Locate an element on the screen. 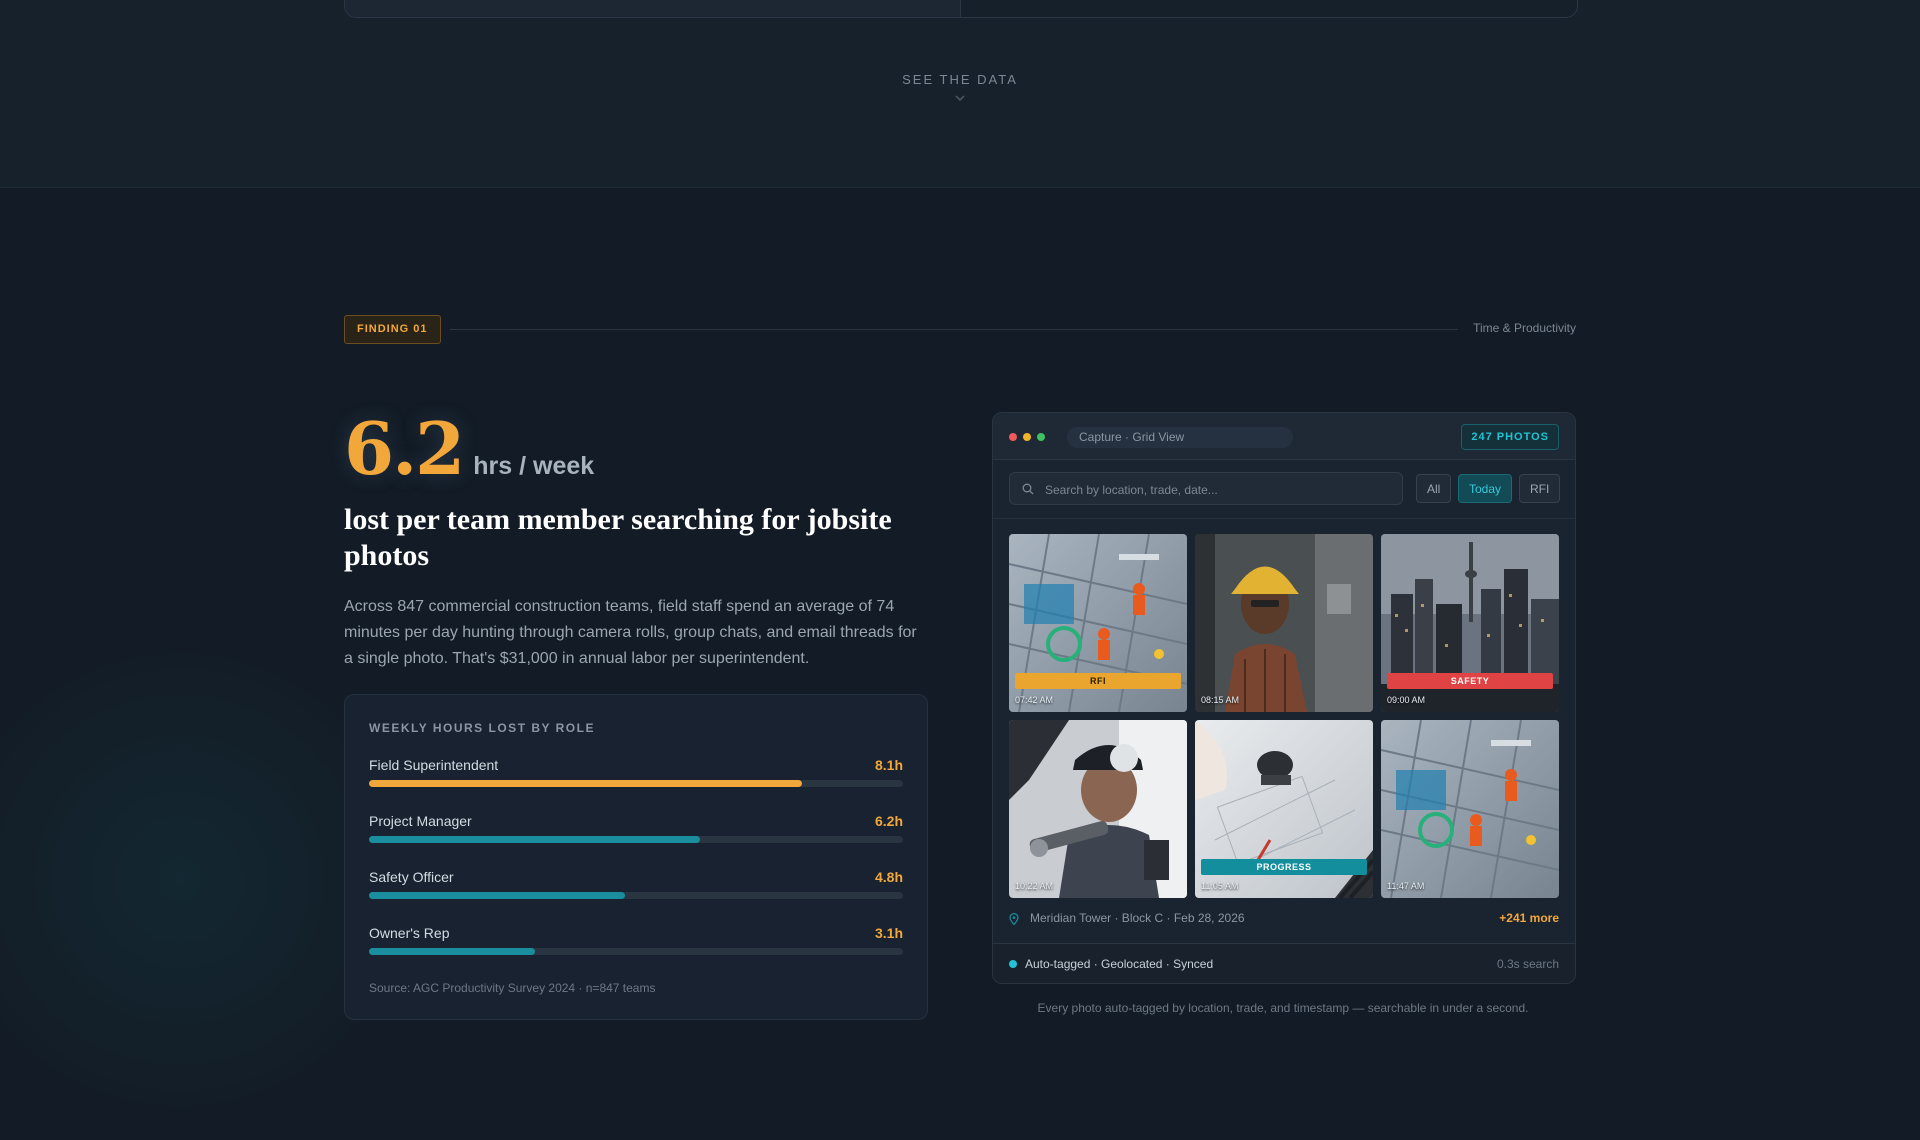 Image resolution: width=1920 pixels, height=1140 pixels. see-the-data-label: SEE THE DATA is located at coordinates (960, 79).